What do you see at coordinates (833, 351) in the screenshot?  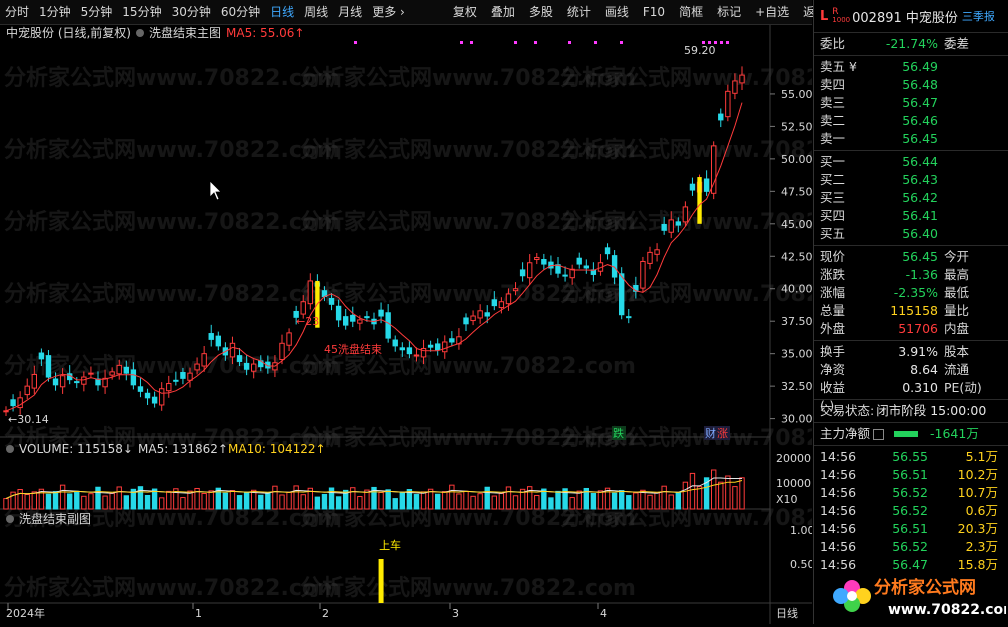 I see `fund-label: 换手` at bounding box center [833, 351].